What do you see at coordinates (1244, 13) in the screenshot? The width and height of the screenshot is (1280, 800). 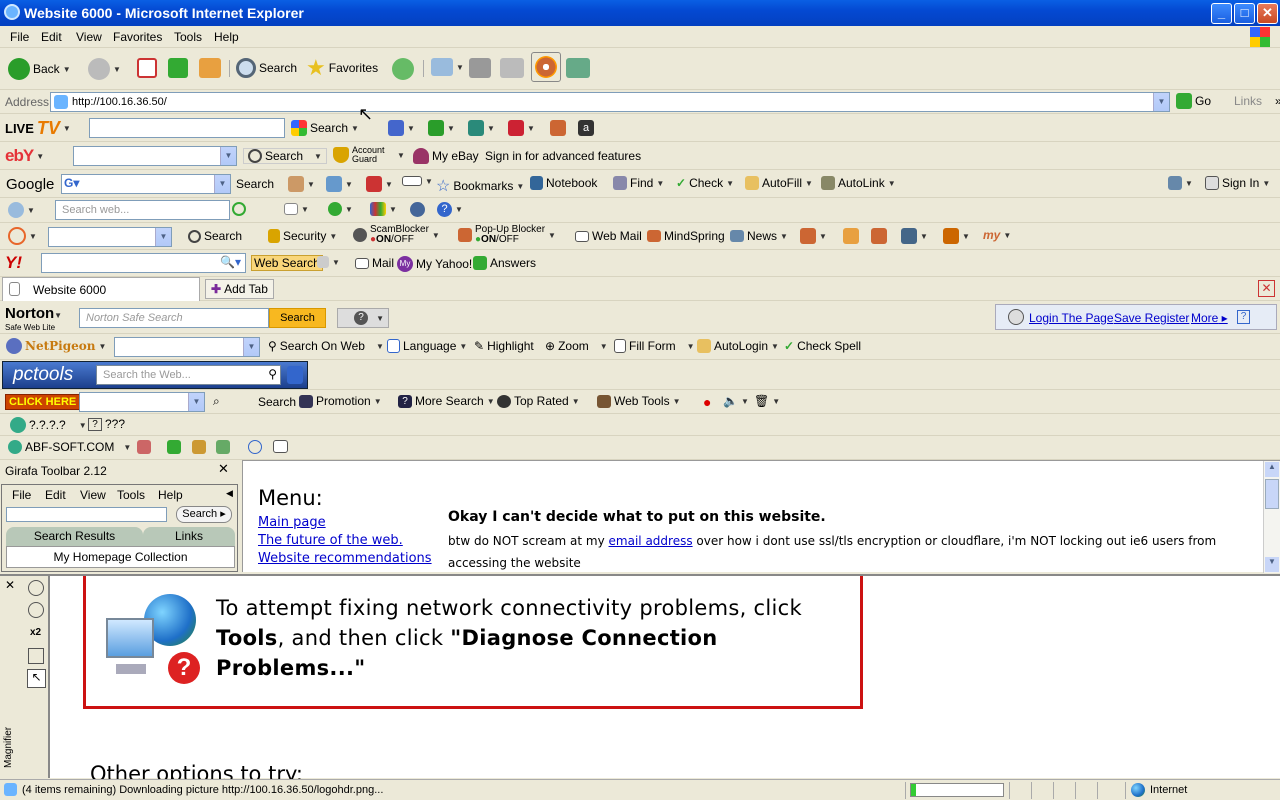 I see `maximize-button: □` at bounding box center [1244, 13].